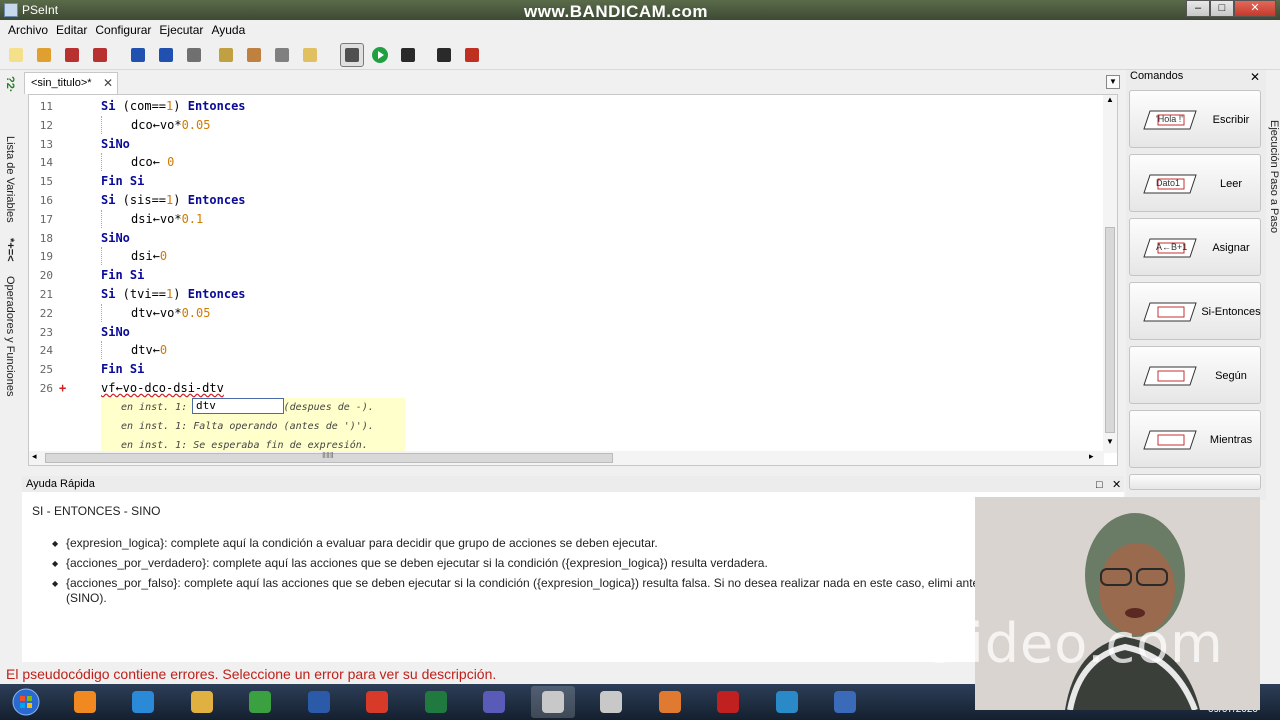 The width and height of the screenshot is (1280, 720). I want to click on autocomplete-suggestion: dtv, so click(238, 406).